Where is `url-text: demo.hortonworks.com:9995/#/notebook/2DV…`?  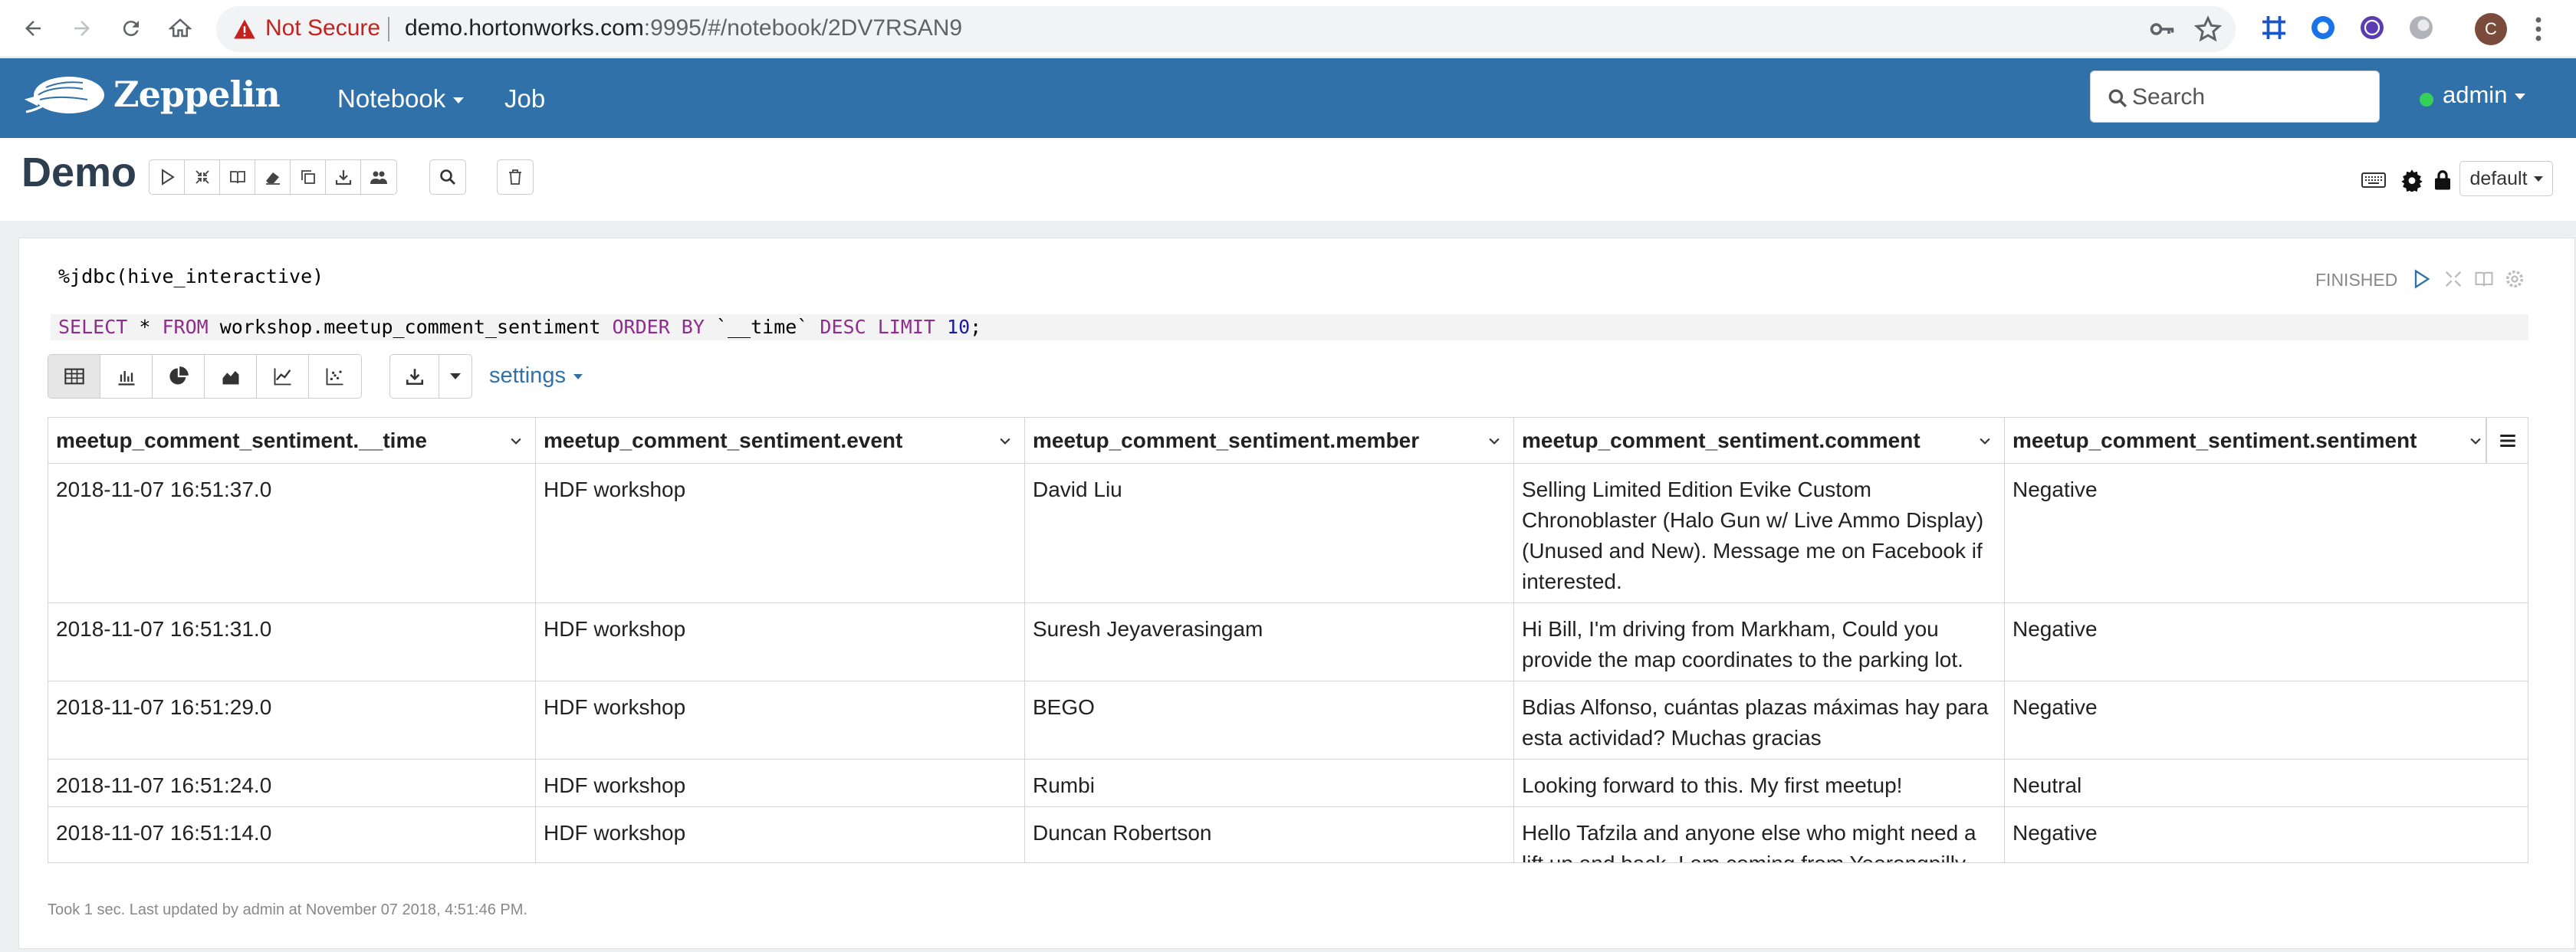 url-text: demo.hortonworks.com:9995/#/notebook/2DV… is located at coordinates (683, 28).